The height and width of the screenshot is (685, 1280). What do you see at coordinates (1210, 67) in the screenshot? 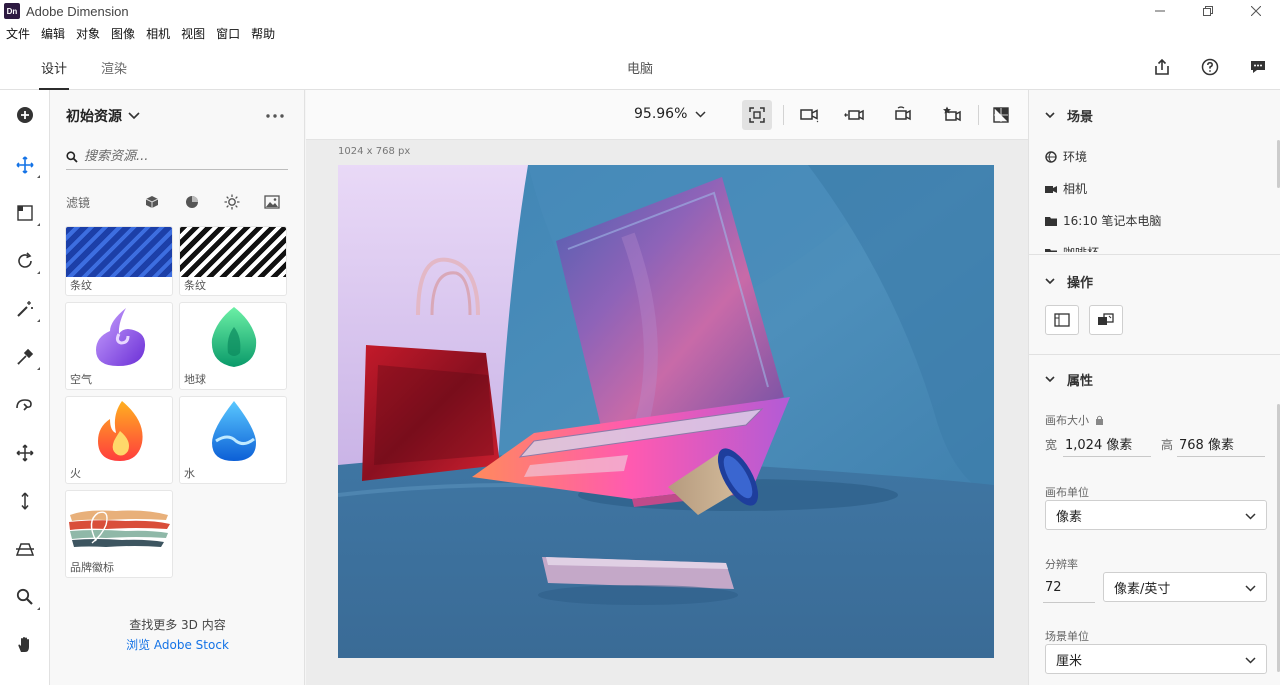
I see `help-button` at bounding box center [1210, 67].